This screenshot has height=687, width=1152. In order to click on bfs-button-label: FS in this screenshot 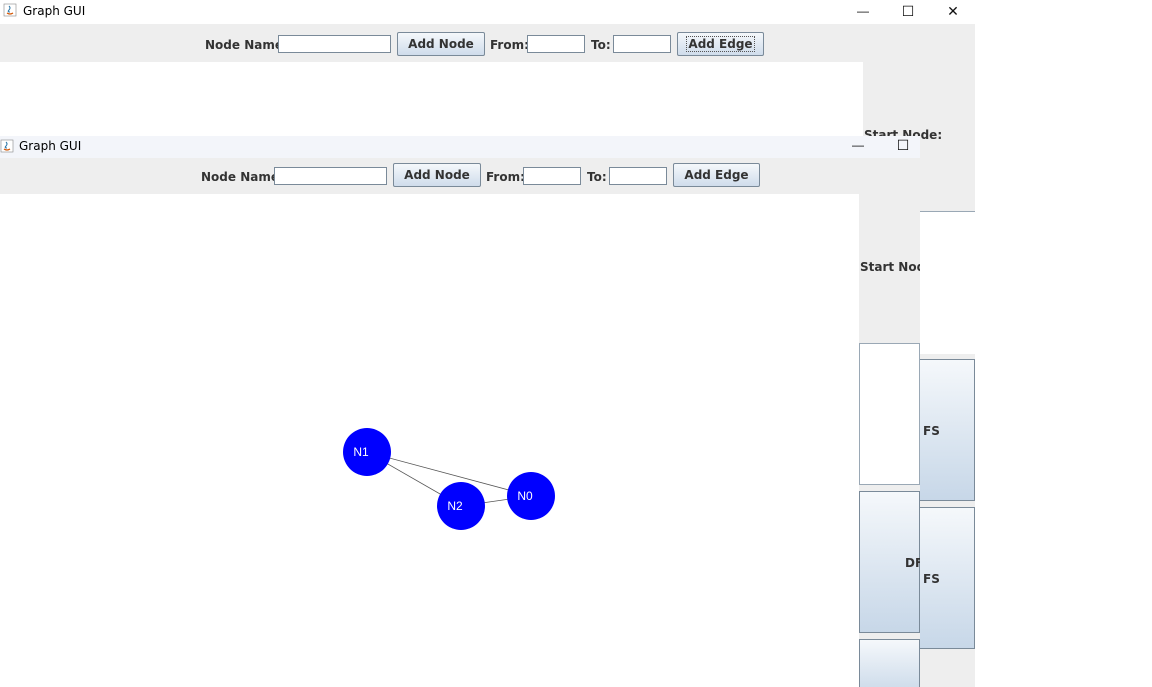, I will do `click(931, 431)`.